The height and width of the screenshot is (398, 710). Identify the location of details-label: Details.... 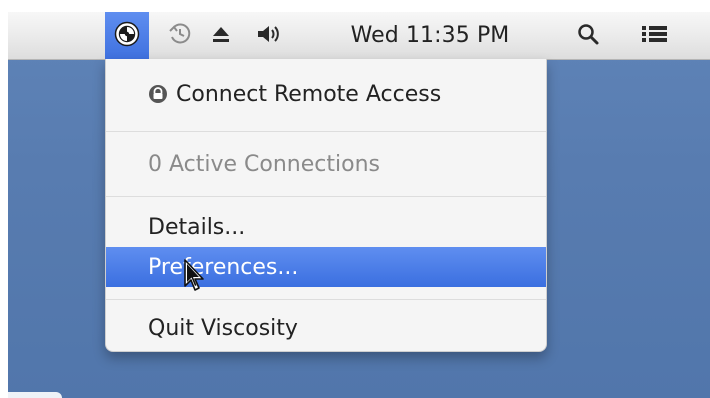
(197, 227).